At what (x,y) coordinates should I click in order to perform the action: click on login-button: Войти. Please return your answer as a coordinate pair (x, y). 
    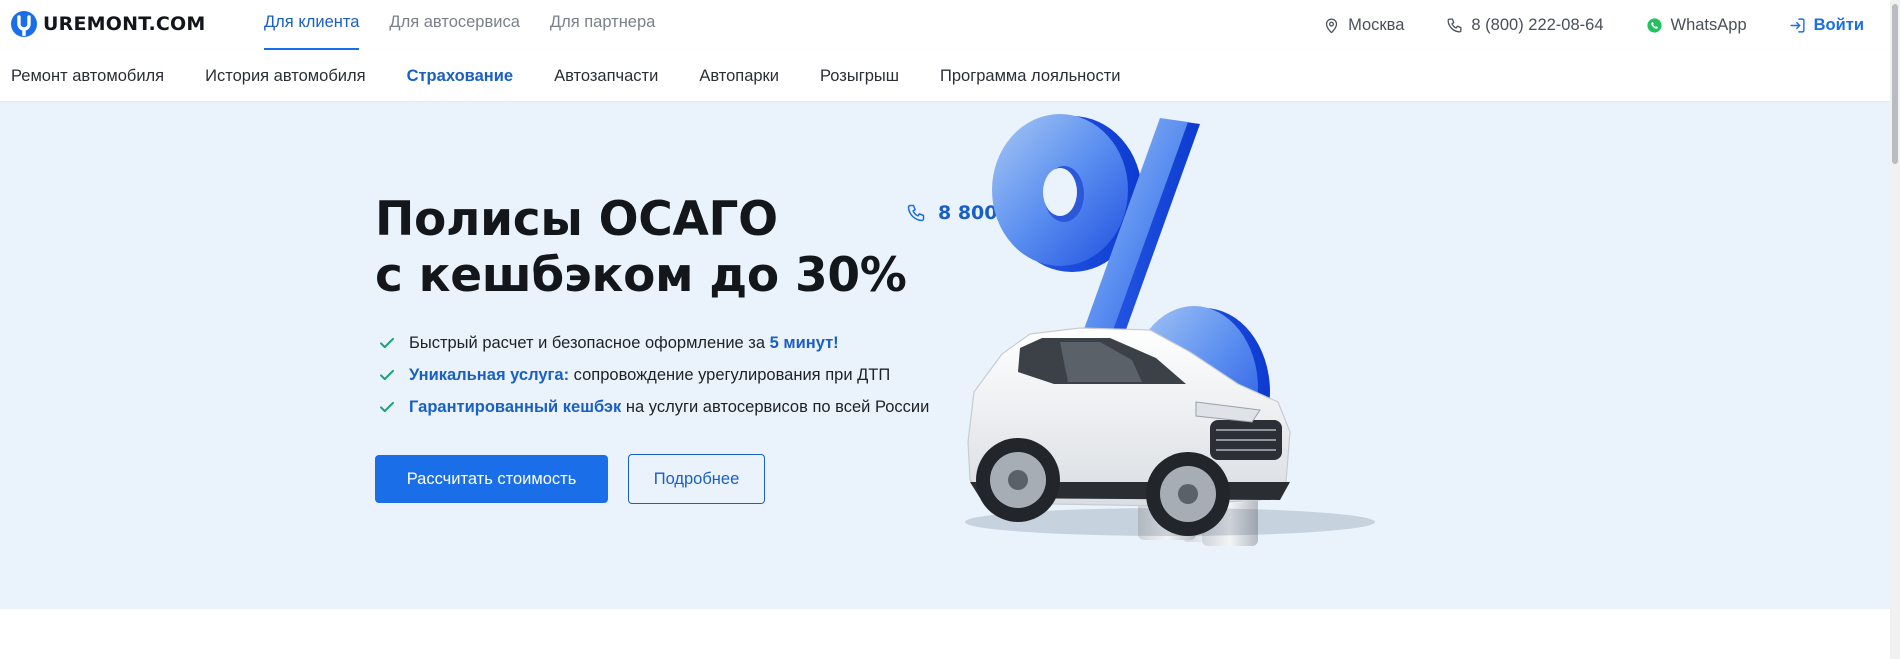
    Looking at the image, I should click on (1826, 25).